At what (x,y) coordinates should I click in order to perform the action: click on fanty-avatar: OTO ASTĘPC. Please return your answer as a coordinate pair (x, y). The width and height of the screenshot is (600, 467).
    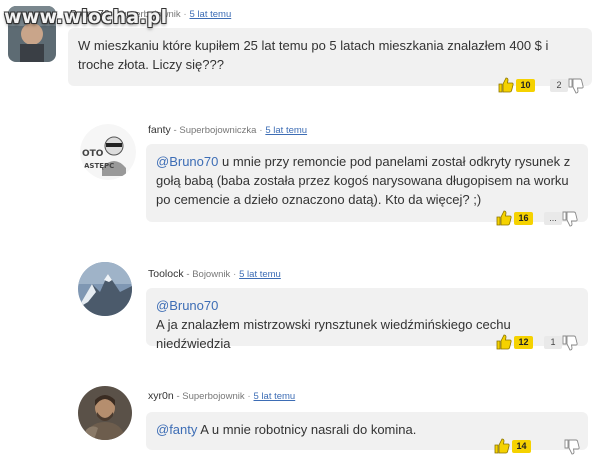
    Looking at the image, I should click on (108, 152).